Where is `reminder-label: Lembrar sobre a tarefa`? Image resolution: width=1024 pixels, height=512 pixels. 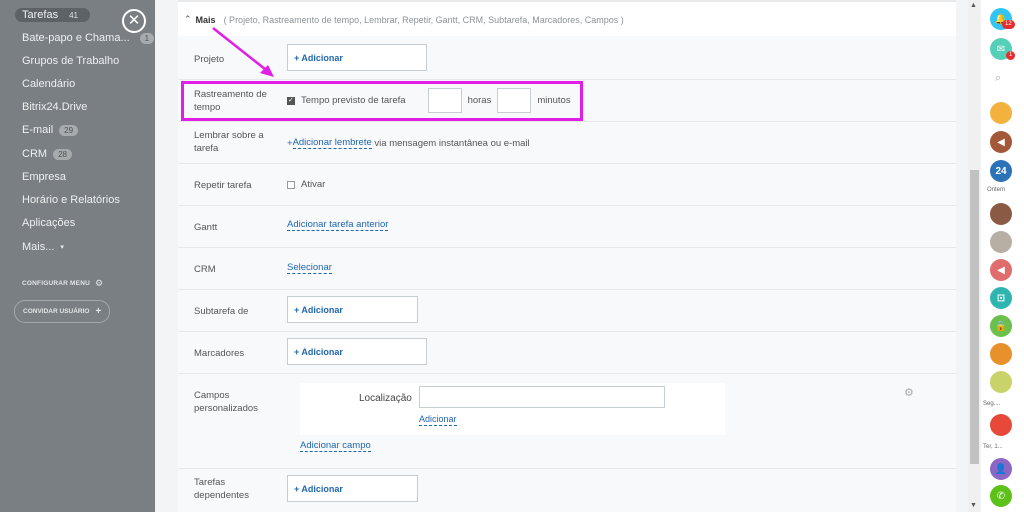
reminder-label: Lembrar sobre a tarefa is located at coordinates (229, 142).